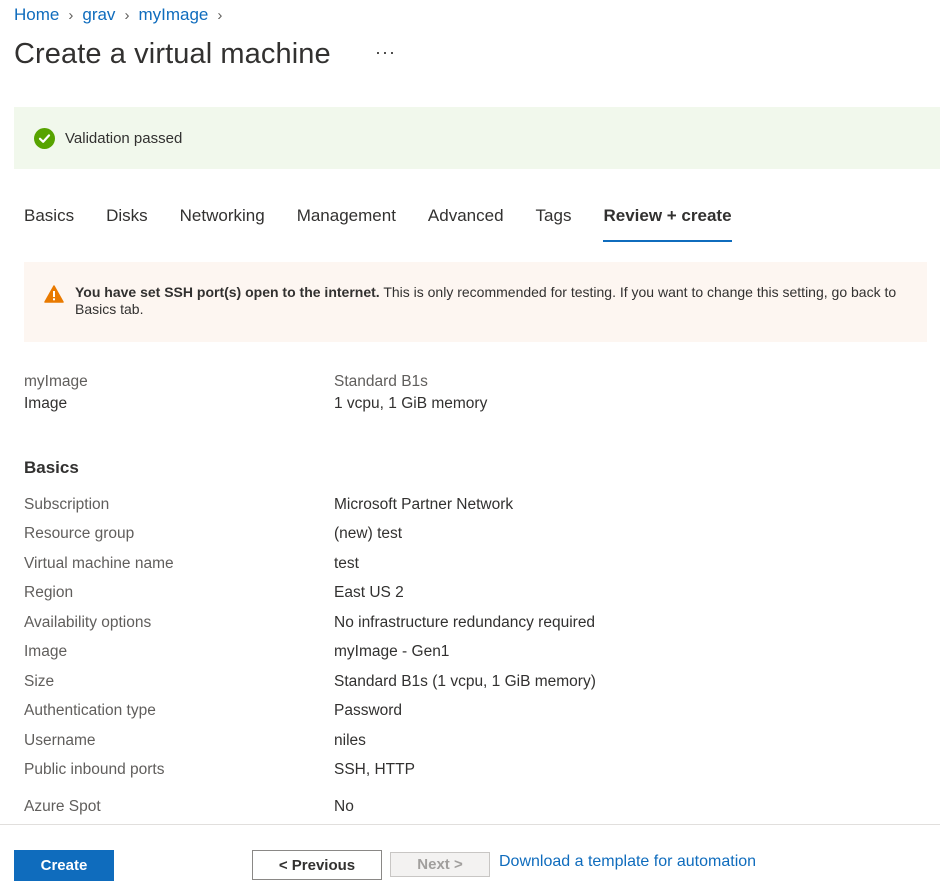 Image resolution: width=940 pixels, height=890 pixels. Describe the element at coordinates (477, 138) in the screenshot. I see `validation-banner: Validation passed` at that location.